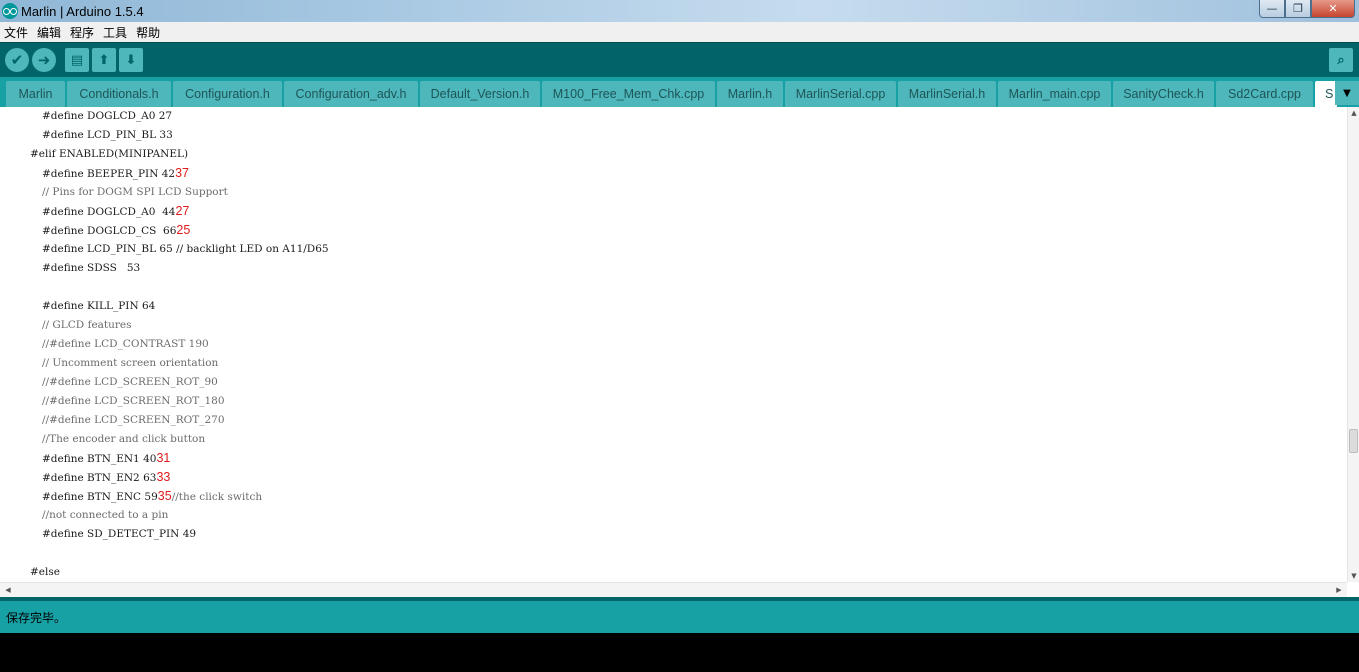 The image size is (1359, 672). What do you see at coordinates (99, 459) in the screenshot?
I see `code-text: #define BTN_EN1 40` at bounding box center [99, 459].